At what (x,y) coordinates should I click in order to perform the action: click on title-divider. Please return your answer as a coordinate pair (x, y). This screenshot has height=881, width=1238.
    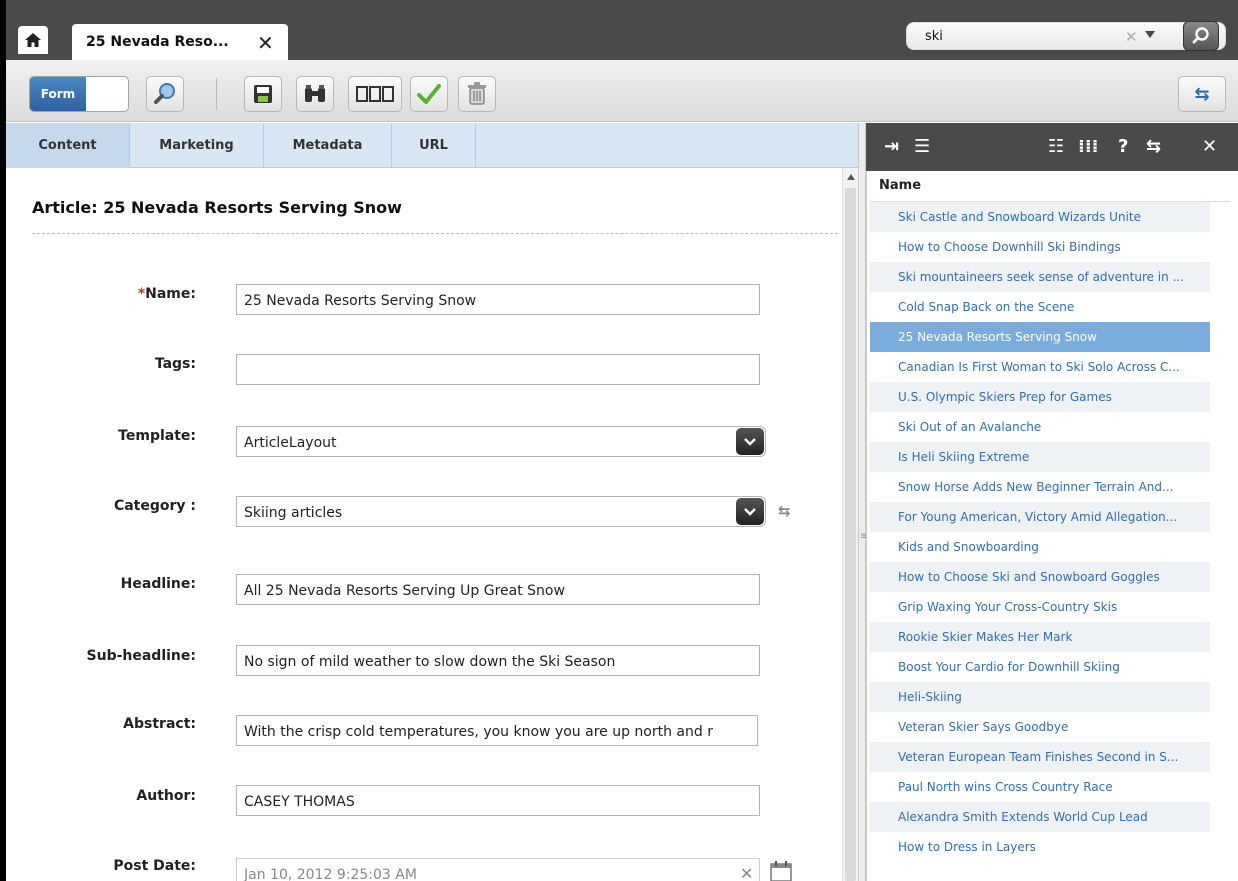
    Looking at the image, I should click on (435, 233).